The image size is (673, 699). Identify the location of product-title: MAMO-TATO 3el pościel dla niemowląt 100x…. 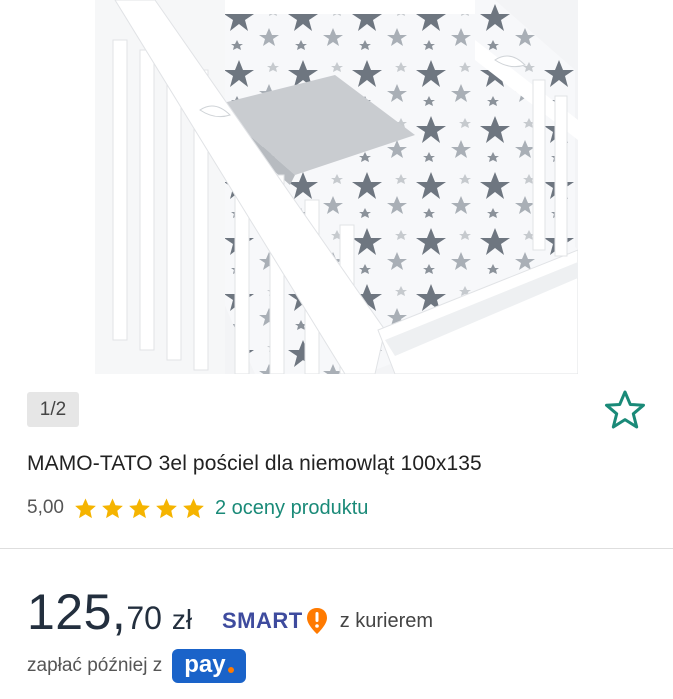
(254, 463).